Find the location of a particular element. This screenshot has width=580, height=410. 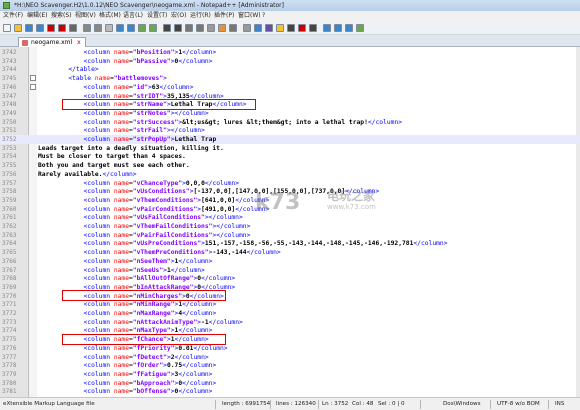

line-number: 3774 is located at coordinates (9, 331).